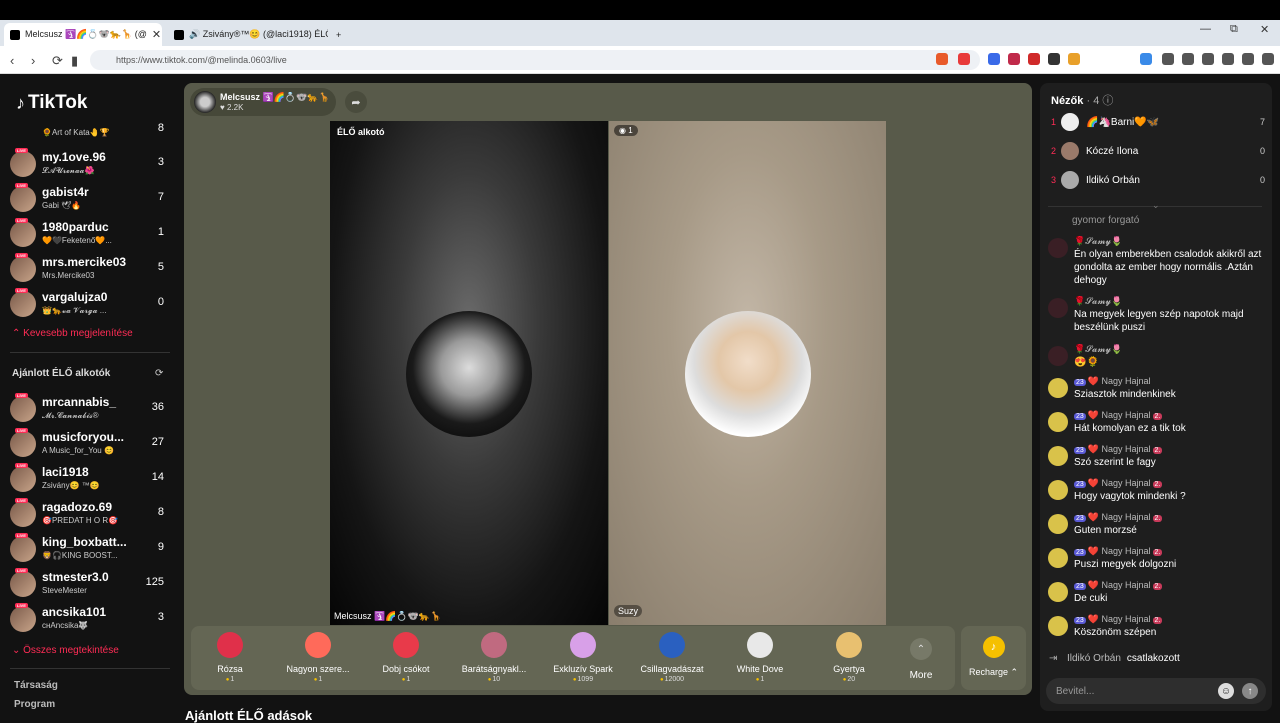  I want to click on footer-link-program: Program, so click(34, 704).